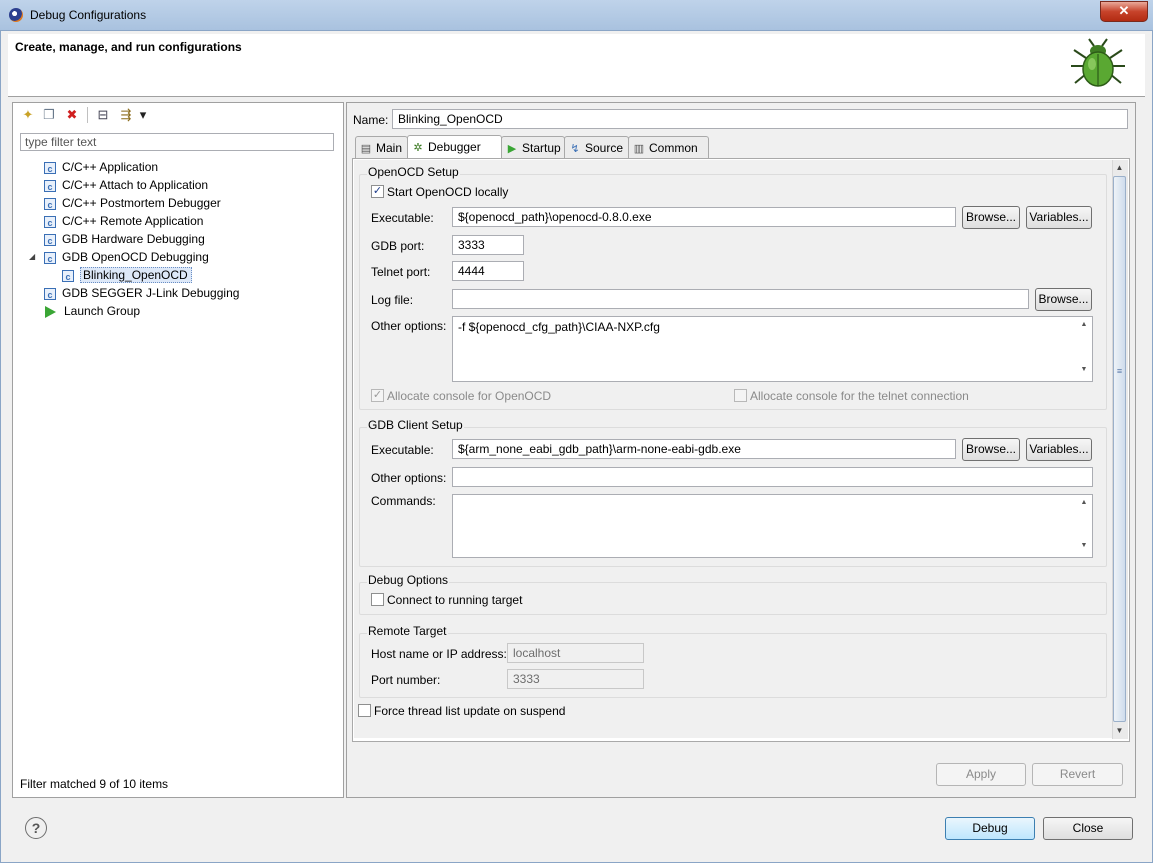 Image resolution: width=1153 pixels, height=863 pixels. Describe the element at coordinates (512, 148) in the screenshot. I see `startup-icon: ▶` at that location.